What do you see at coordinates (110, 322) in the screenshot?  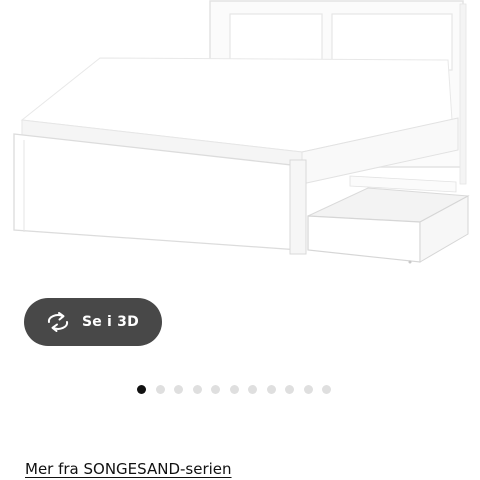 I see `view-in-3d-label: Se i 3D` at bounding box center [110, 322].